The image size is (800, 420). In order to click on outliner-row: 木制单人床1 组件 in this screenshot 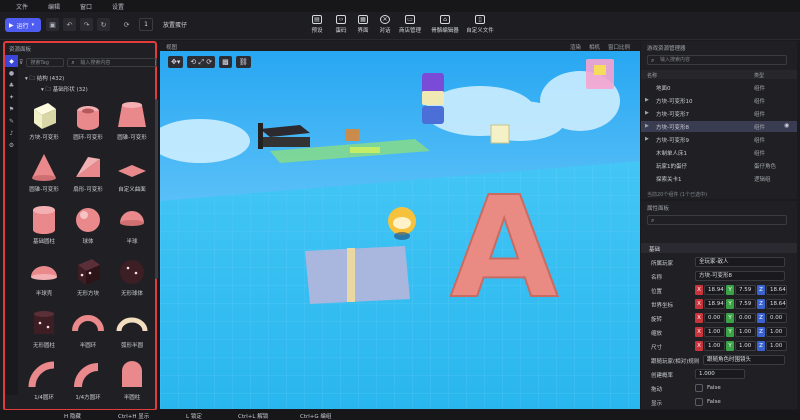, I will do `click(719, 152)`.